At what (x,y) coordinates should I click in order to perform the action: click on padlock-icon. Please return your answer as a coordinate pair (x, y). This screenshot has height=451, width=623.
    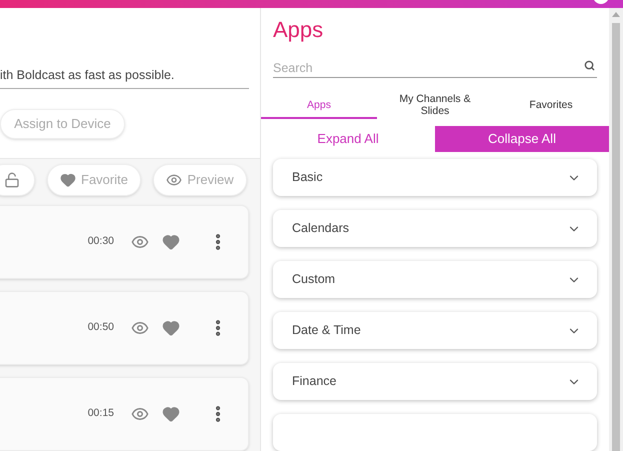
    Looking at the image, I should click on (12, 180).